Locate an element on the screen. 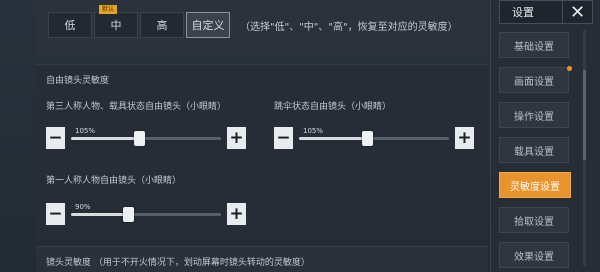 The height and width of the screenshot is (272, 600). parachute-label: 跳伞状态自由镜头（小眼睛） is located at coordinates (333, 107).